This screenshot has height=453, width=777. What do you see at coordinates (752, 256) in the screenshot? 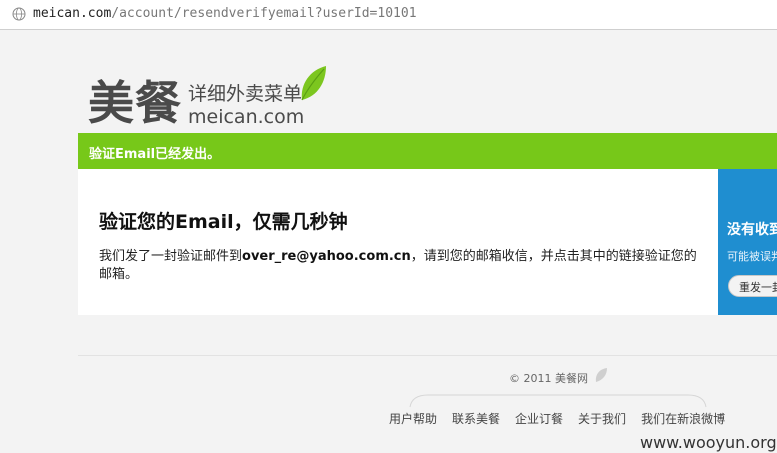
I see `resend-desc: 可能被误判` at bounding box center [752, 256].